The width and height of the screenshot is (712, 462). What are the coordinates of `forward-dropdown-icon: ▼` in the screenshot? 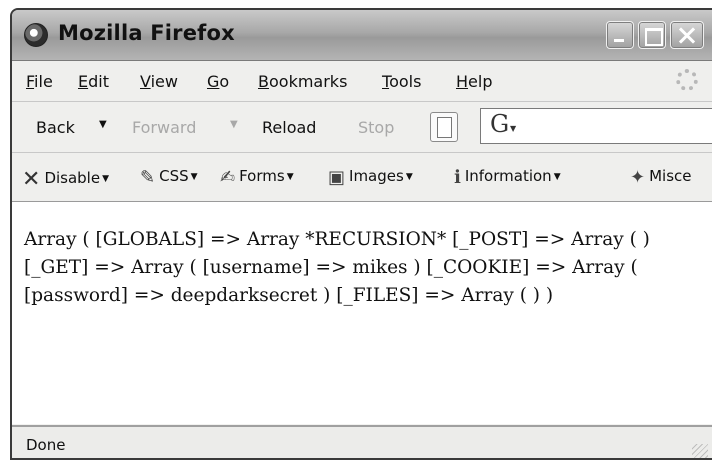 It's located at (234, 124).